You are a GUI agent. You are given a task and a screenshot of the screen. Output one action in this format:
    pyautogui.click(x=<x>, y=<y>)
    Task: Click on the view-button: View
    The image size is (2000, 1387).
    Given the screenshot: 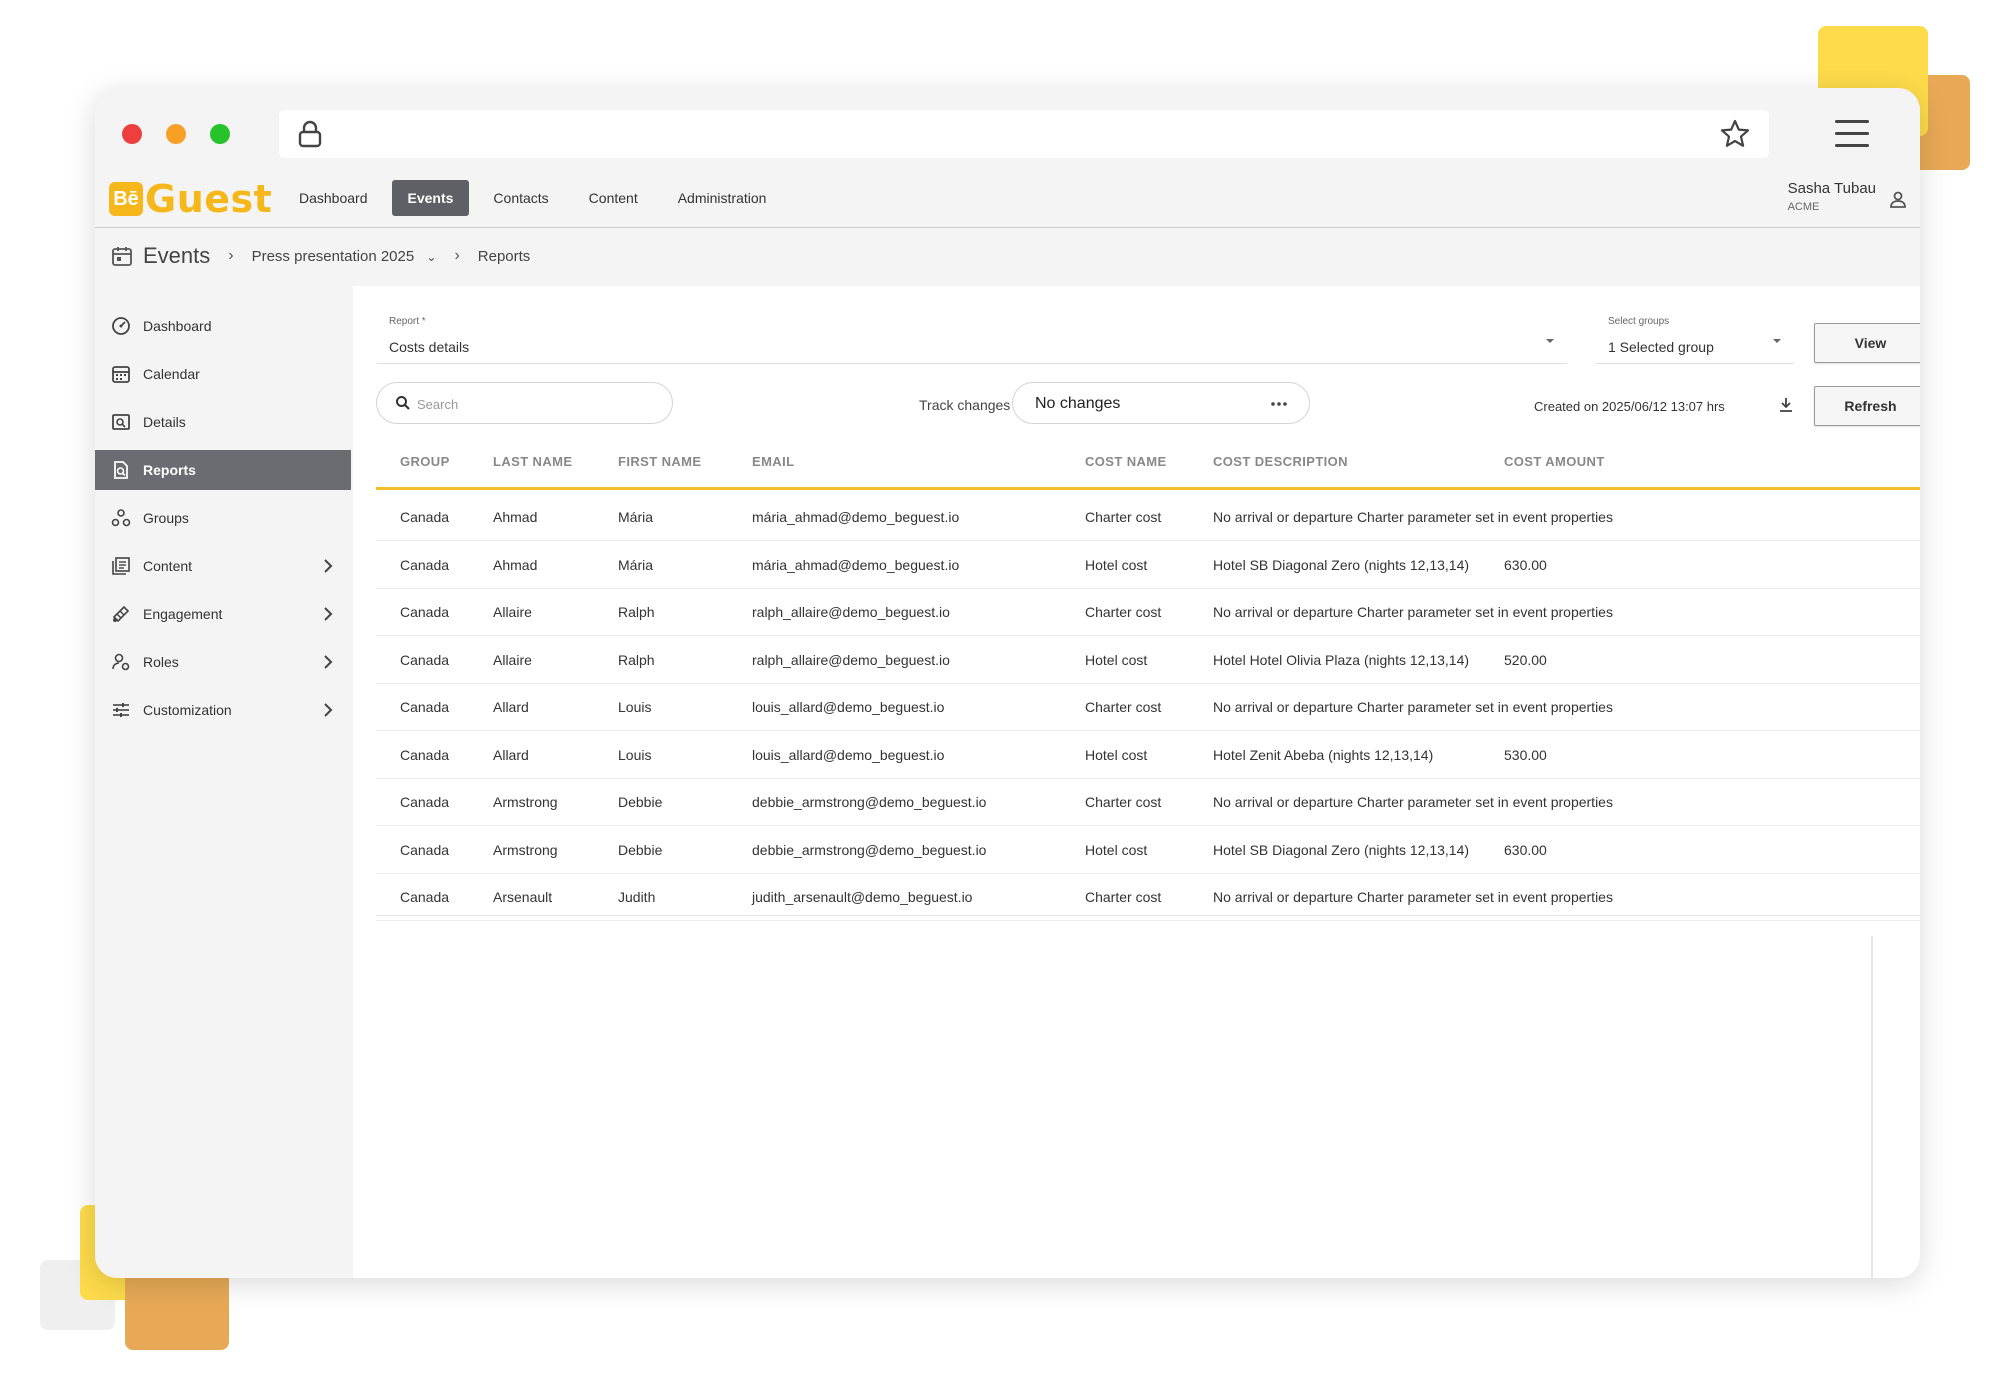 What is the action you would take?
    pyautogui.click(x=1867, y=343)
    